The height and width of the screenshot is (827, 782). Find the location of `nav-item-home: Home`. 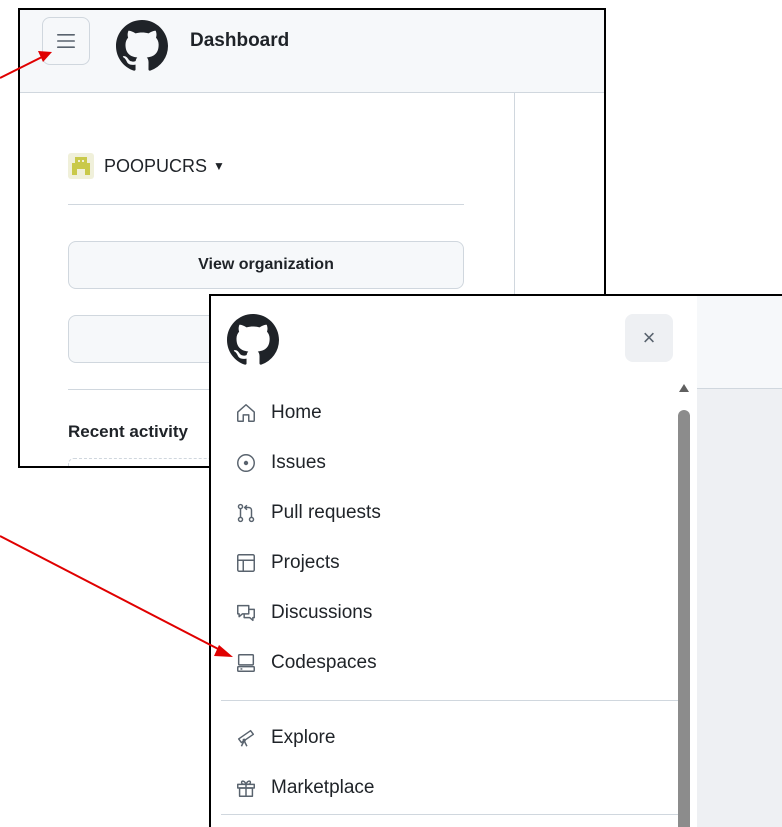

nav-item-home: Home is located at coordinates (446, 413).